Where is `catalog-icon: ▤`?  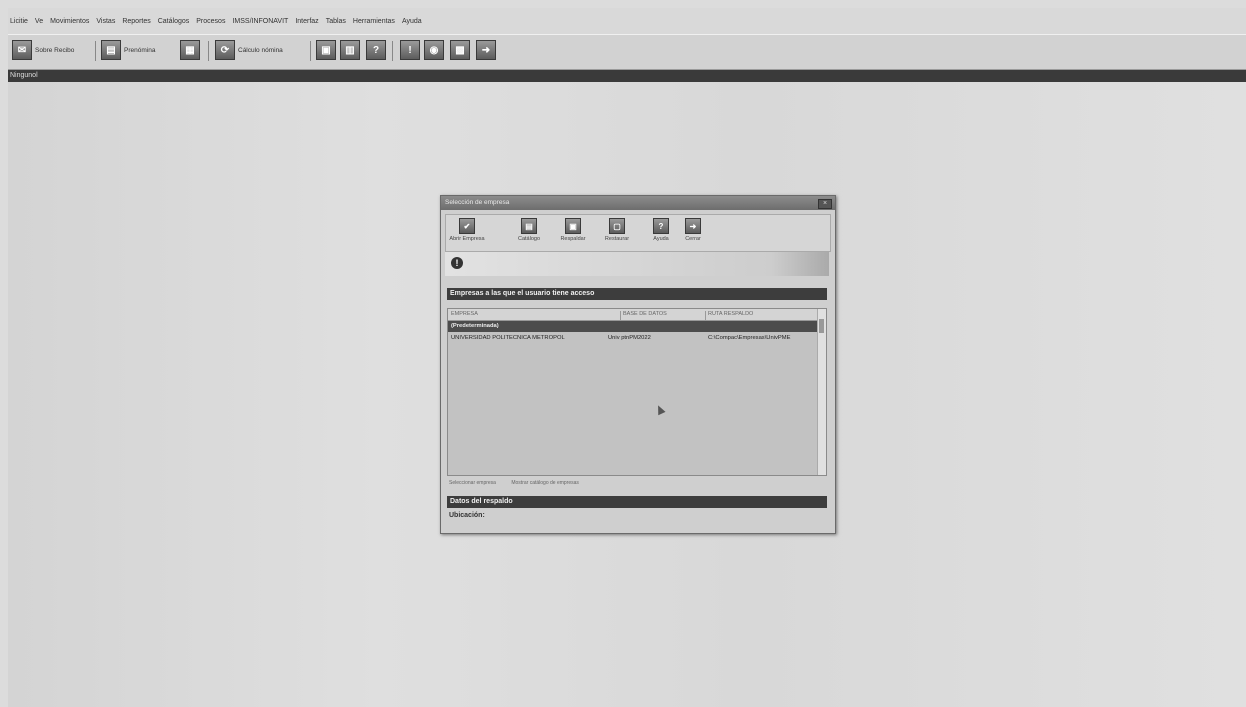
catalog-icon: ▤ is located at coordinates (529, 226).